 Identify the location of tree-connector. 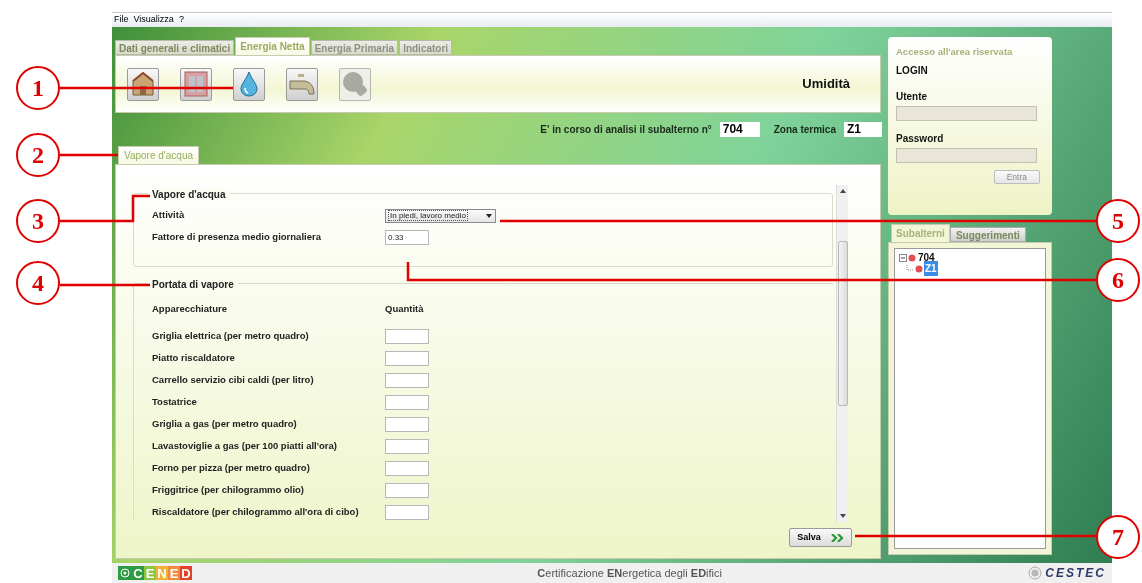
(910, 268).